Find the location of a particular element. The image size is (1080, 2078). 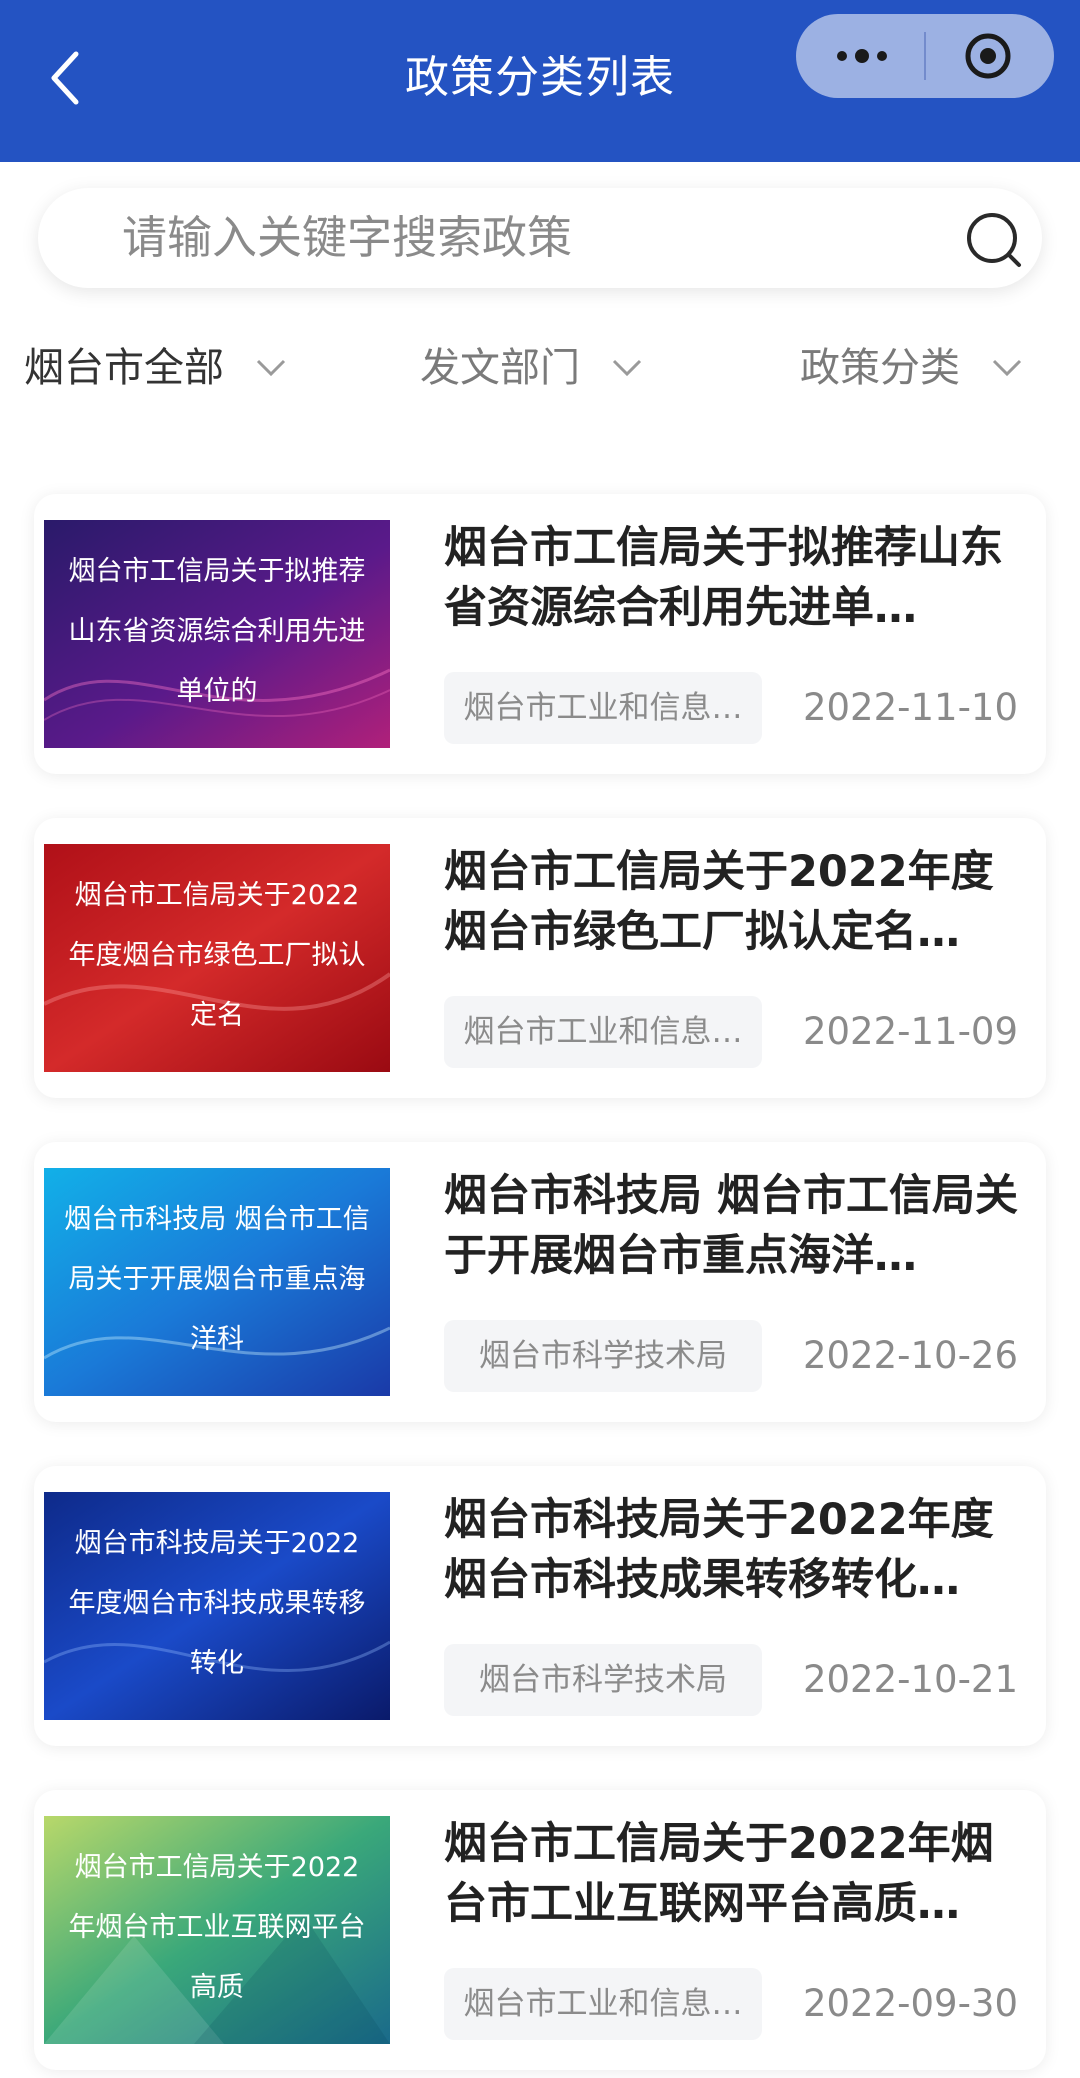

policy-date: 2022-11-10 is located at coordinates (910, 707).